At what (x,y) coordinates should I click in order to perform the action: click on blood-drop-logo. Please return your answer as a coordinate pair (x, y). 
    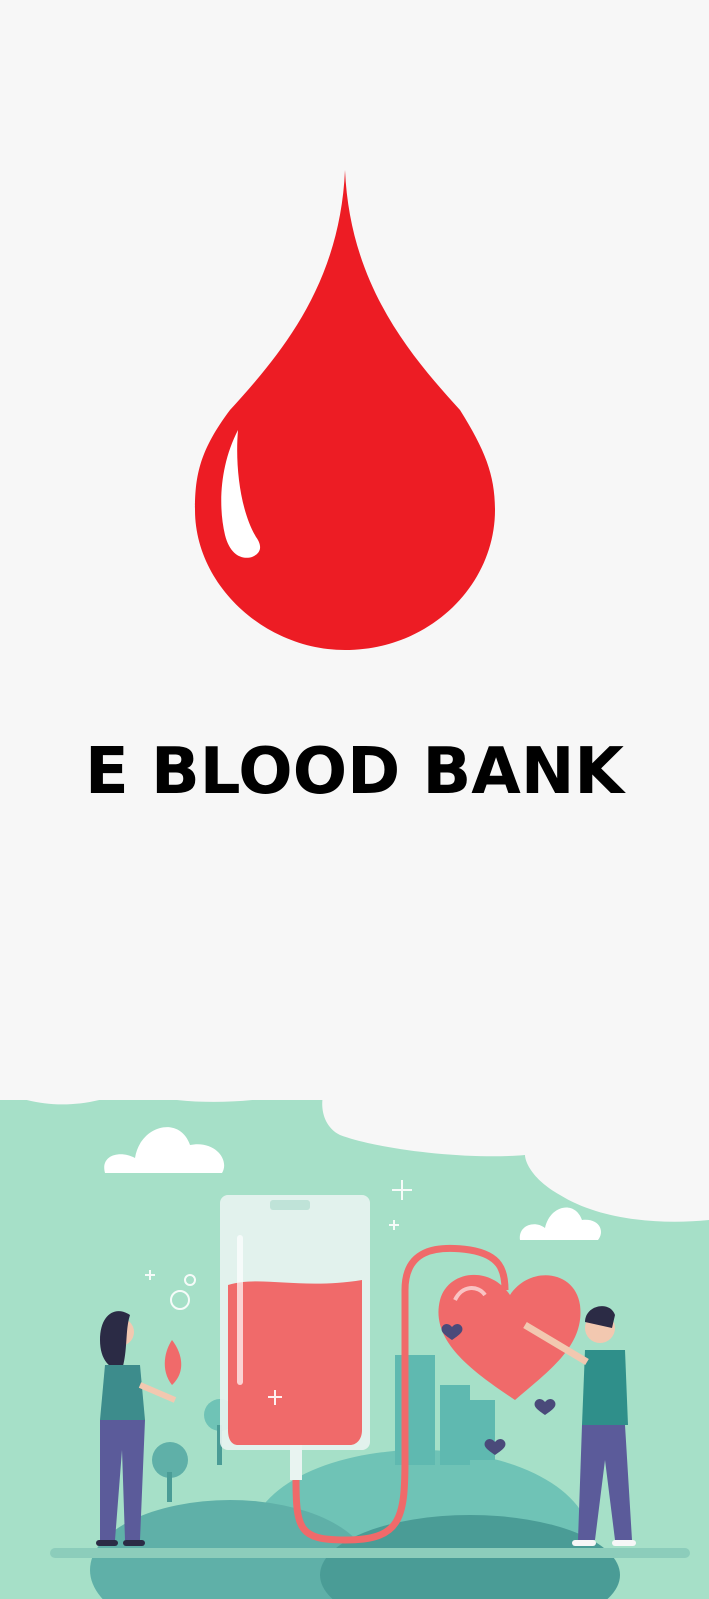
    Looking at the image, I should click on (350, 415).